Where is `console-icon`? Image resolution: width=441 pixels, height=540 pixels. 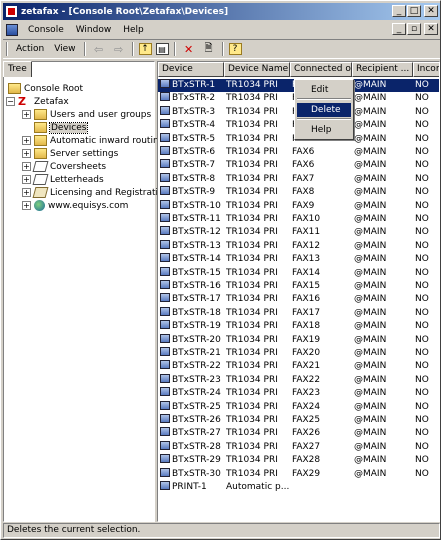 console-icon is located at coordinates (12, 29).